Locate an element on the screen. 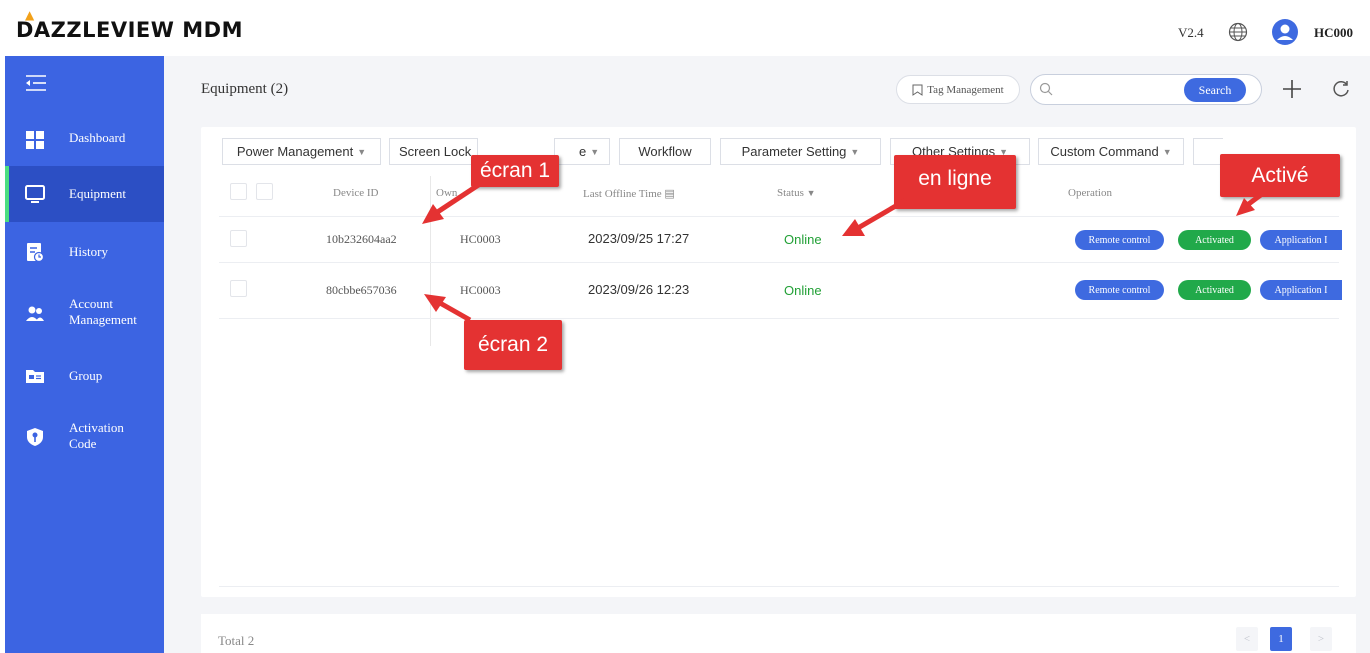 This screenshot has width=1370, height=653. column-header-status: Status ▼ is located at coordinates (796, 193).